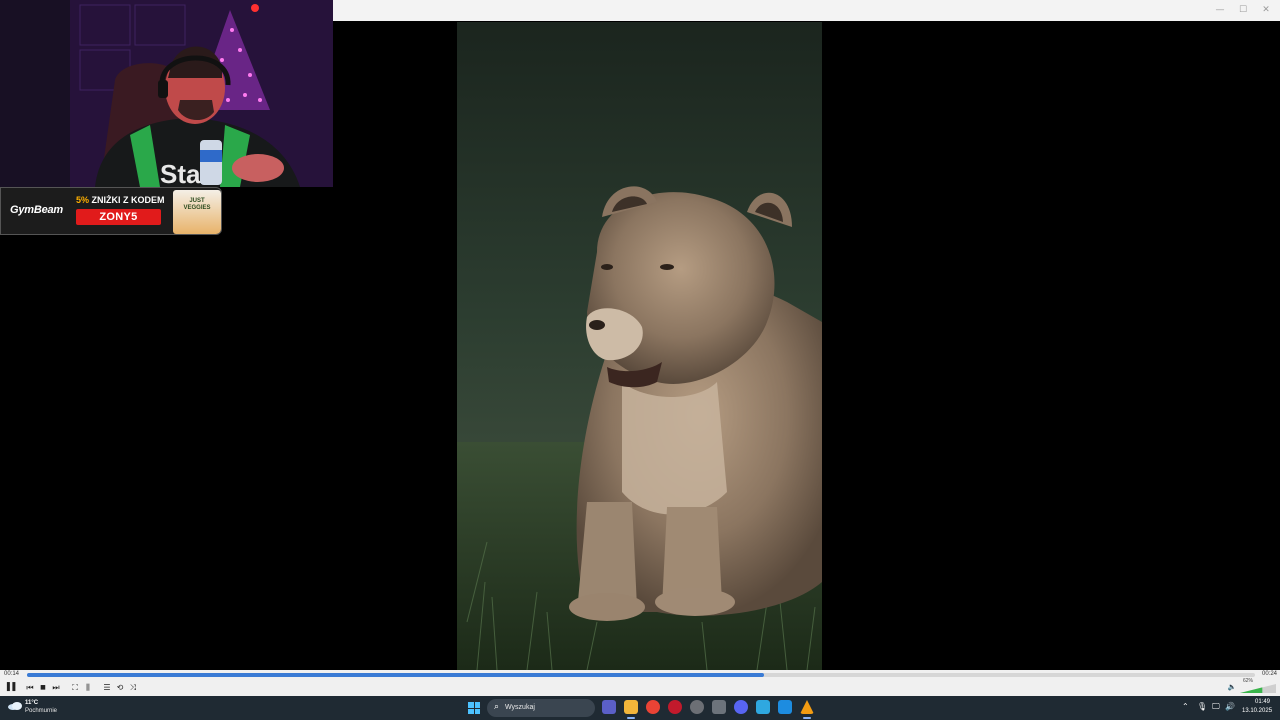  Describe the element at coordinates (133, 687) in the screenshot. I see `shuffle-icon: ⤨` at that location.